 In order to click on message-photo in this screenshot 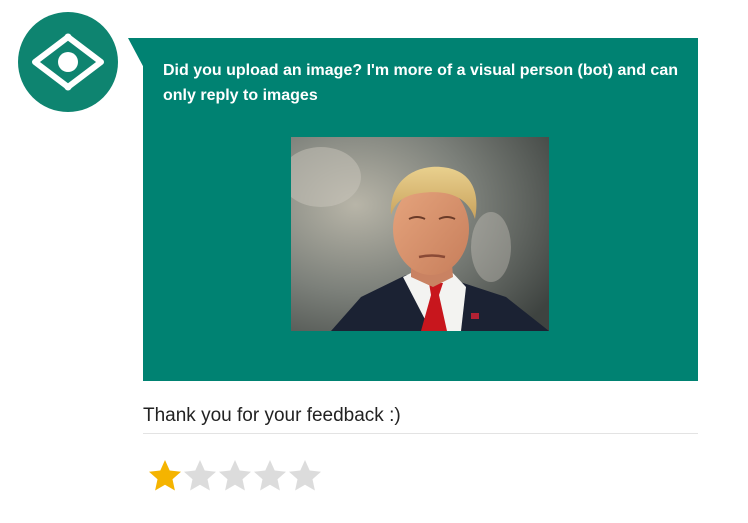, I will do `click(420, 234)`.